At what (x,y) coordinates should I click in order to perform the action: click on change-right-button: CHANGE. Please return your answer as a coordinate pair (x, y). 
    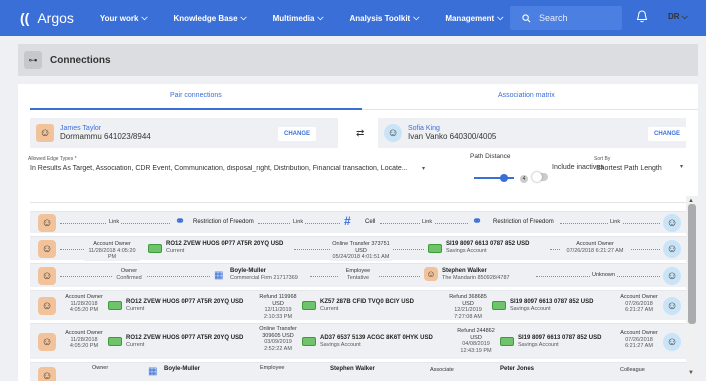
    Looking at the image, I should click on (667, 134).